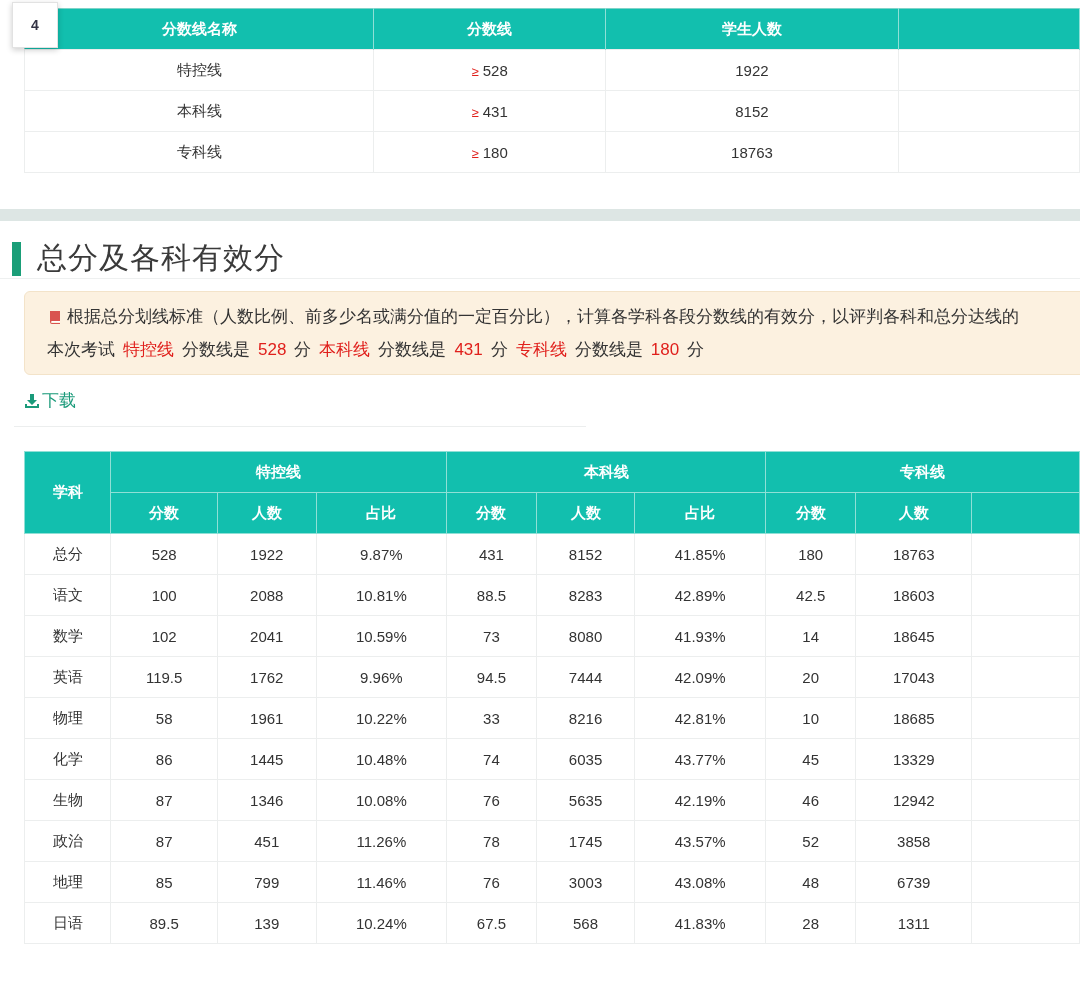  What do you see at coordinates (67, 841) in the screenshot?
I see `table-cell: 政治` at bounding box center [67, 841].